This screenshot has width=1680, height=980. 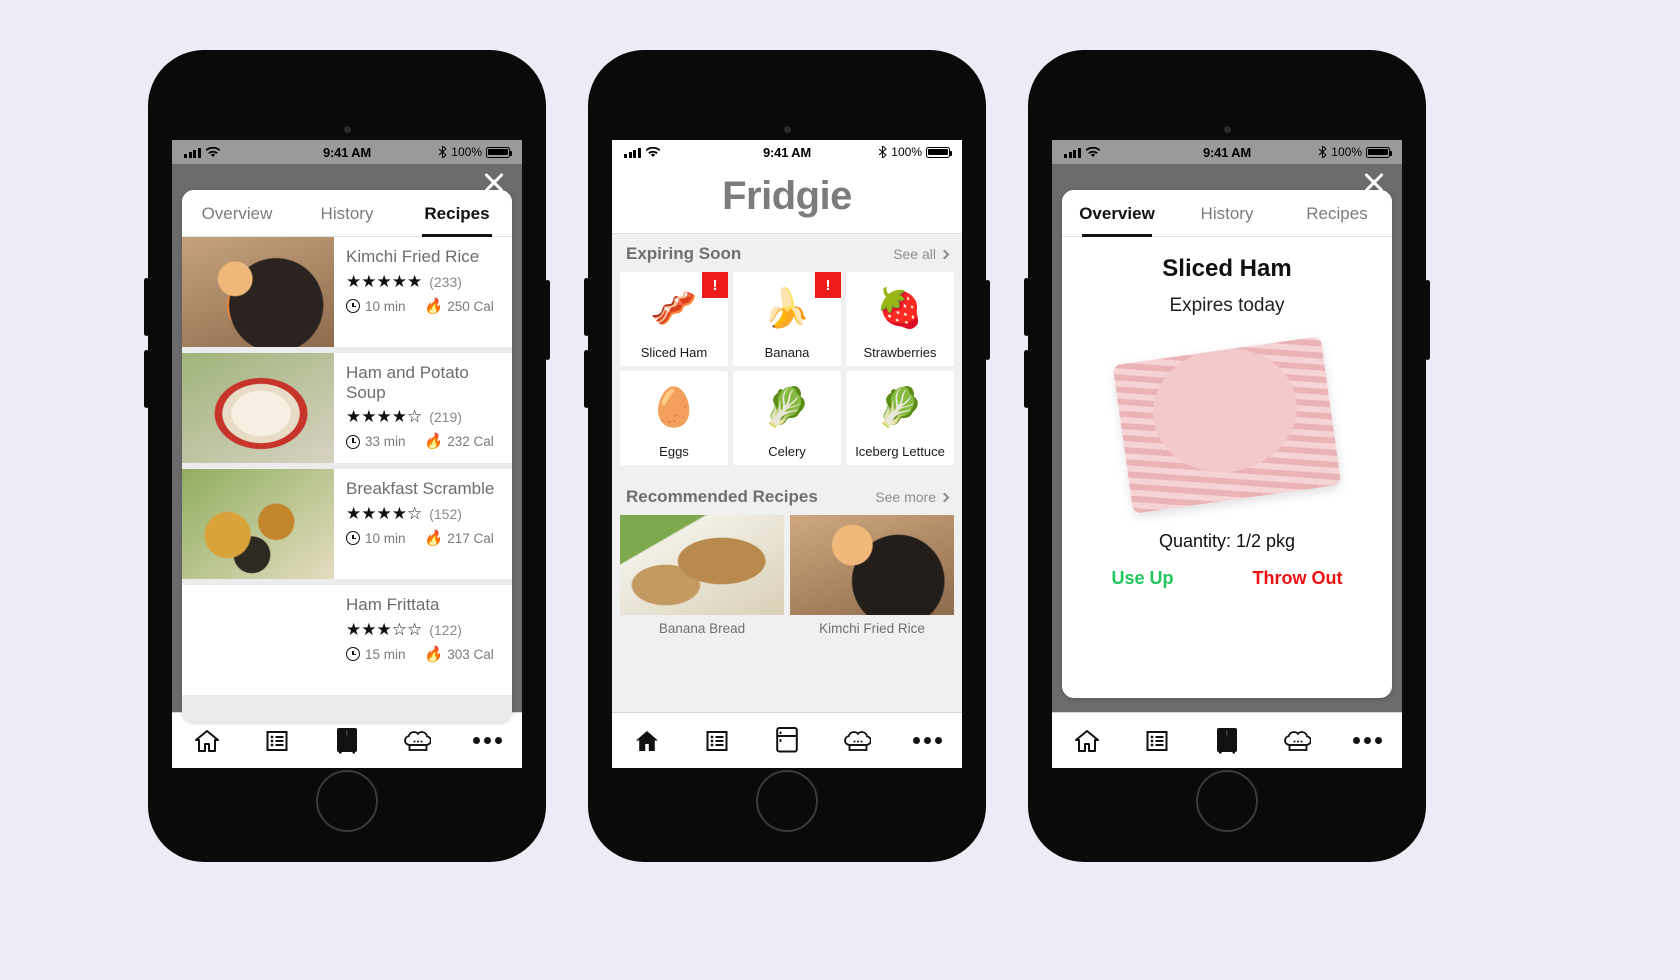 What do you see at coordinates (393, 604) in the screenshot?
I see `recipe-title: Ham Frittata` at bounding box center [393, 604].